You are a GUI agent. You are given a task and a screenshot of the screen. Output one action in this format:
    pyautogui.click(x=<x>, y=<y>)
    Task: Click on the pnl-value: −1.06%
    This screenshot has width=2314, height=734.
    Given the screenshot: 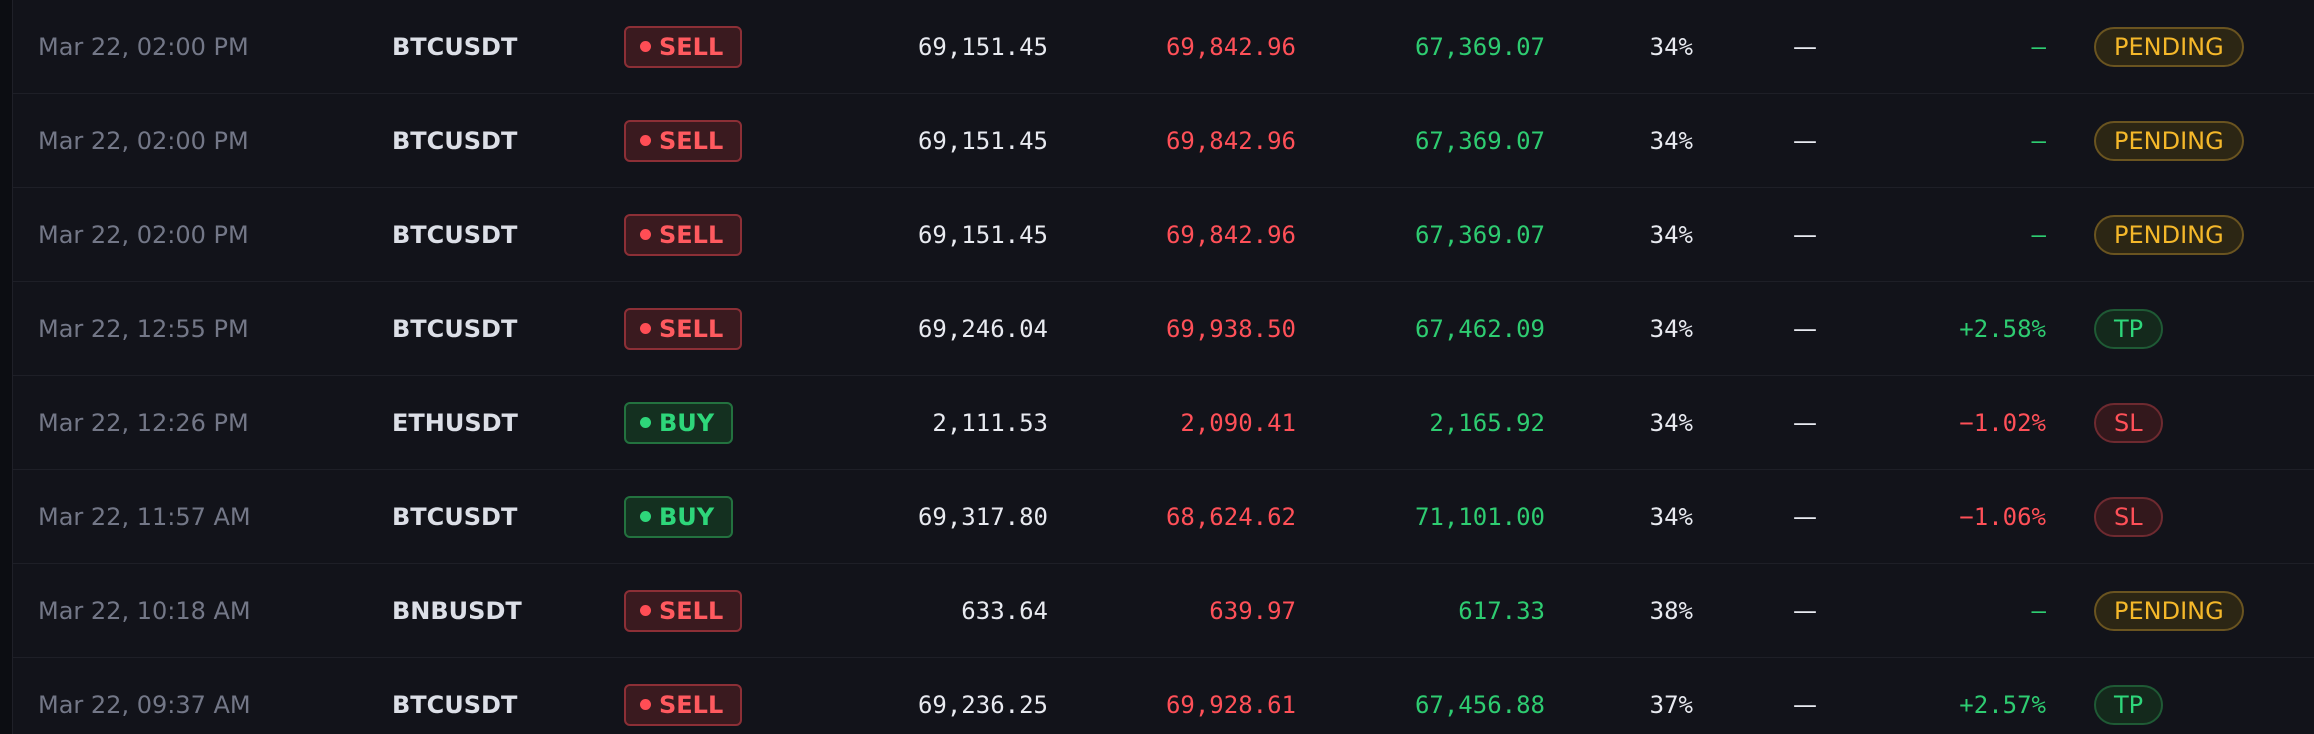 What is the action you would take?
    pyautogui.click(x=2002, y=516)
    